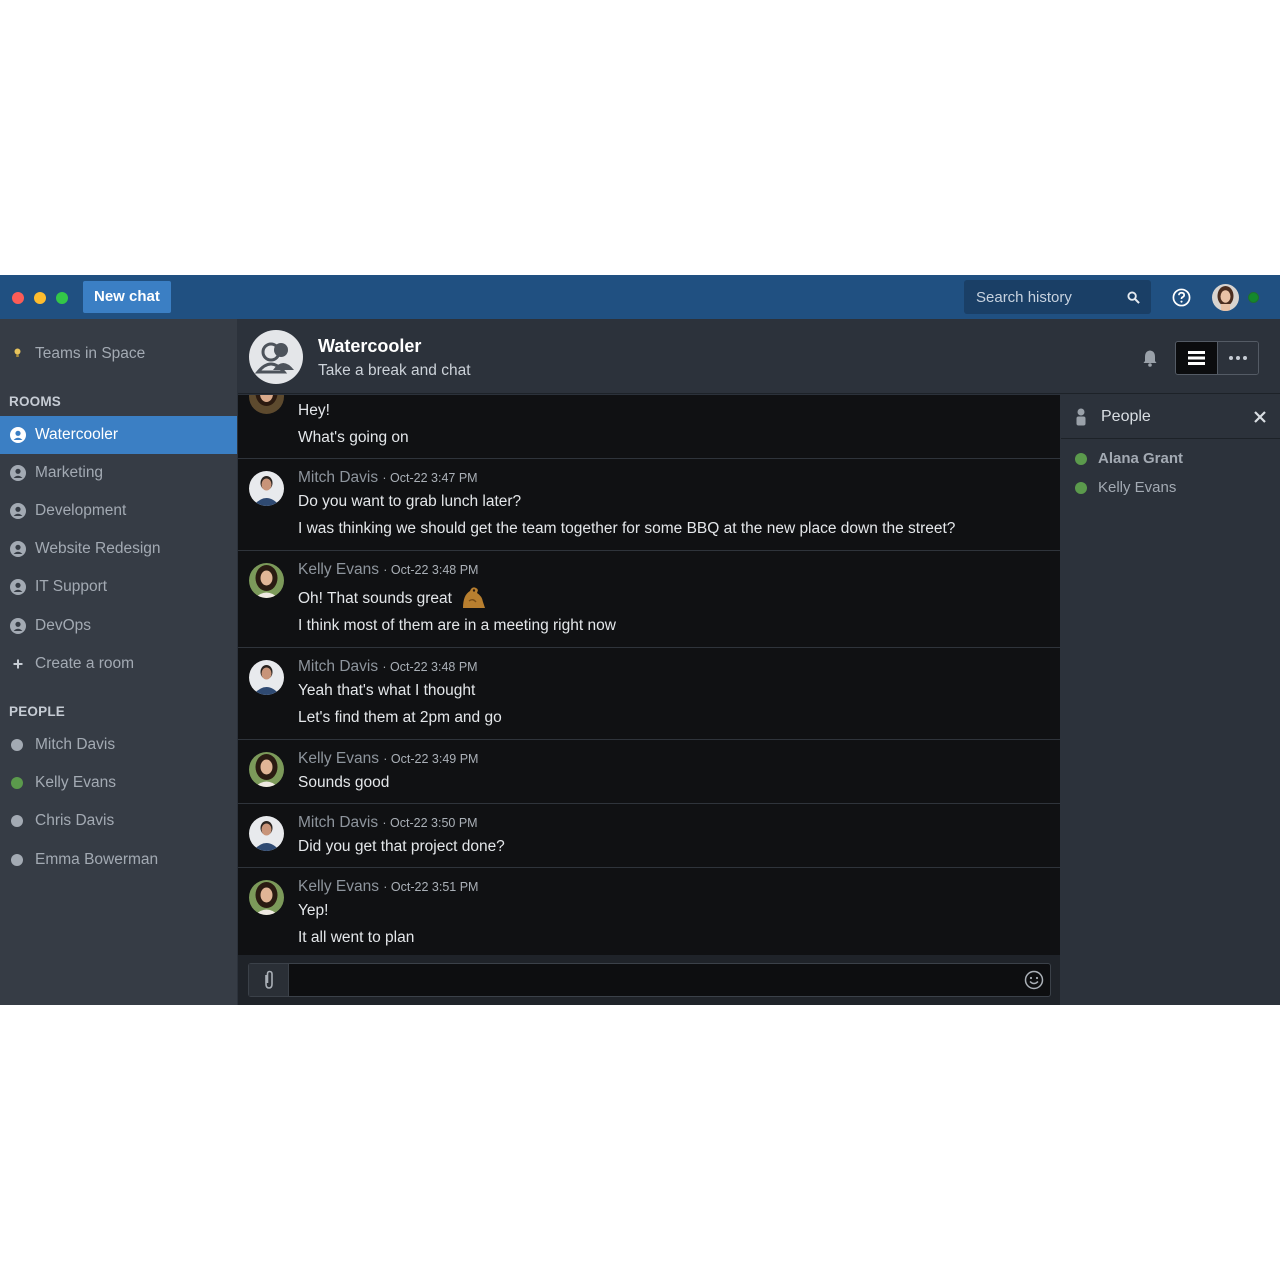 The width and height of the screenshot is (1280, 1280). Describe the element at coordinates (75, 744) in the screenshot. I see `sidebar-person-label: Mitch Davis` at that location.